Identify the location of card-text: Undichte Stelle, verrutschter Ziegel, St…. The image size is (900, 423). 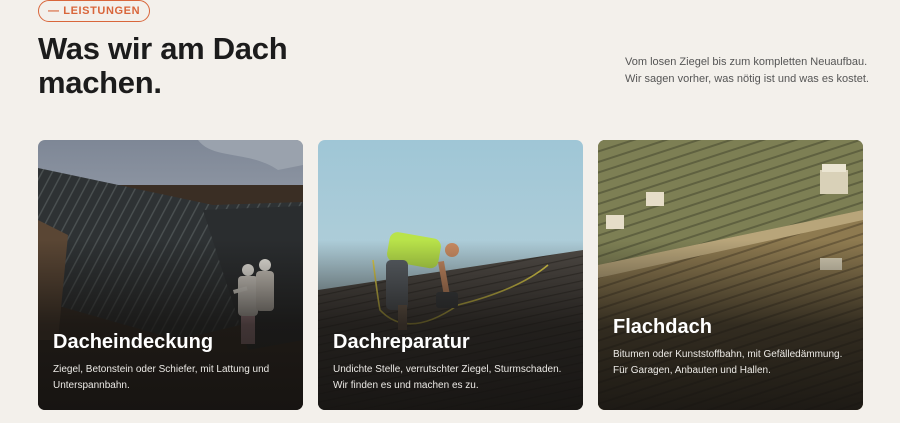
(447, 377).